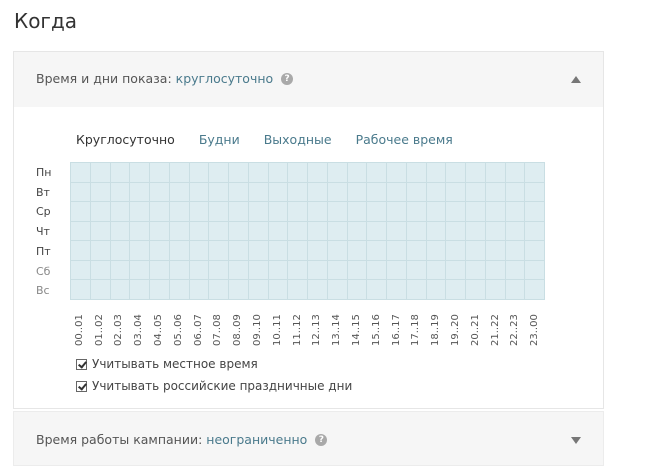 This screenshot has height=466, width=650. What do you see at coordinates (404, 139) in the screenshot?
I see `preset-working-hours: Рабочее время` at bounding box center [404, 139].